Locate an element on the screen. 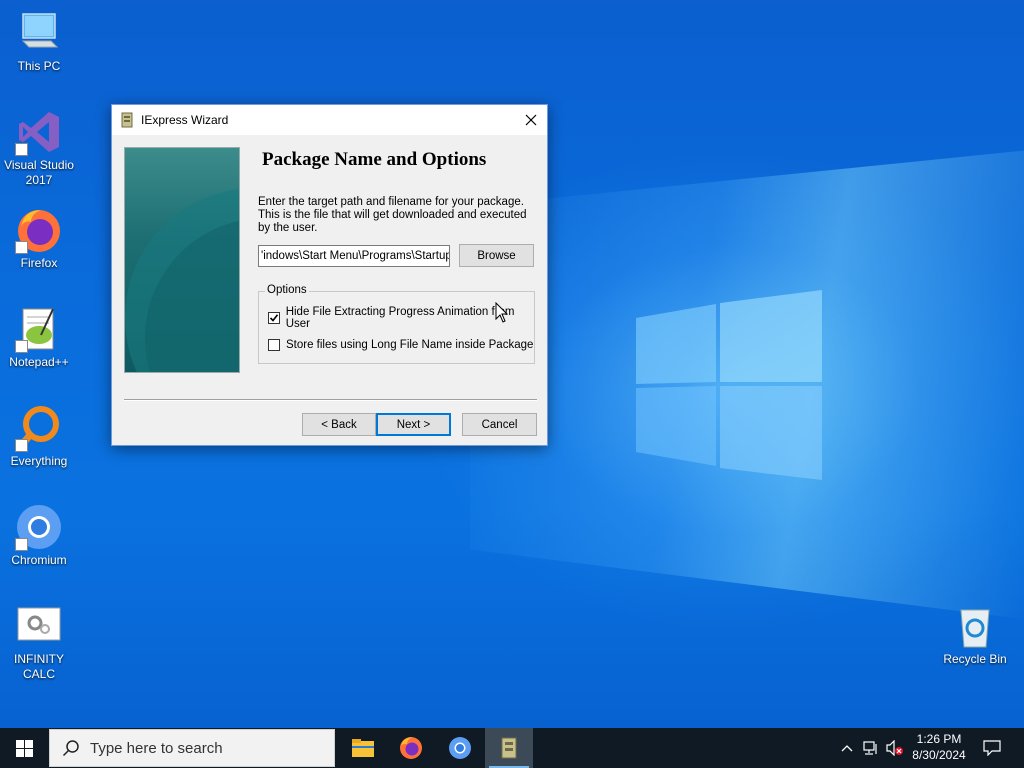 This screenshot has height=768, width=1024. close-button is located at coordinates (531, 120).